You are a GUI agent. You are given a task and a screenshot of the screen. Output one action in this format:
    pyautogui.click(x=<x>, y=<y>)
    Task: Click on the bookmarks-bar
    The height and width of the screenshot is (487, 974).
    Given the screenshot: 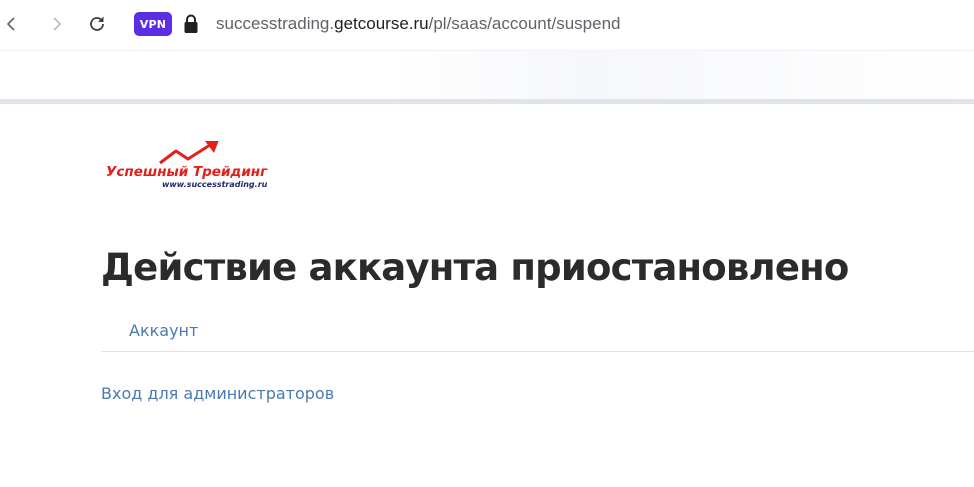 What is the action you would take?
    pyautogui.click(x=487, y=76)
    